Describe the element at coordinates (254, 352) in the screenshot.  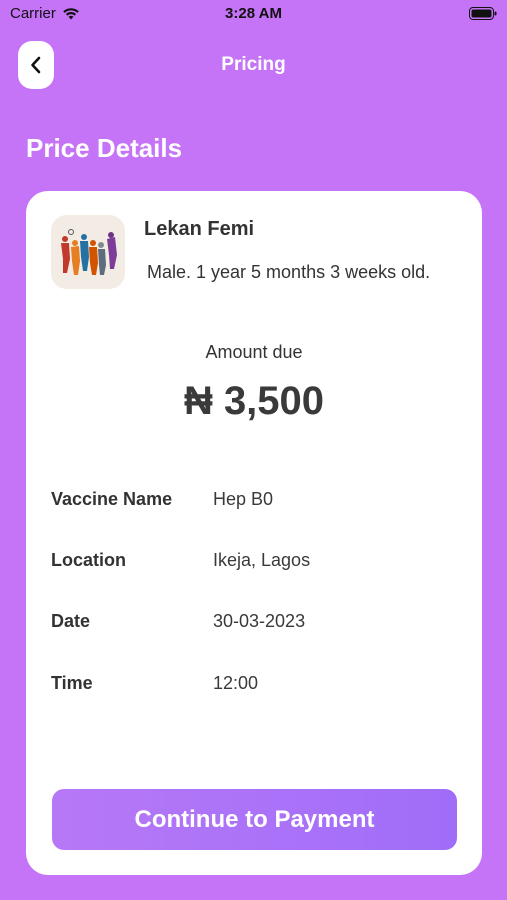
I see `amount-label: Amount due` at that location.